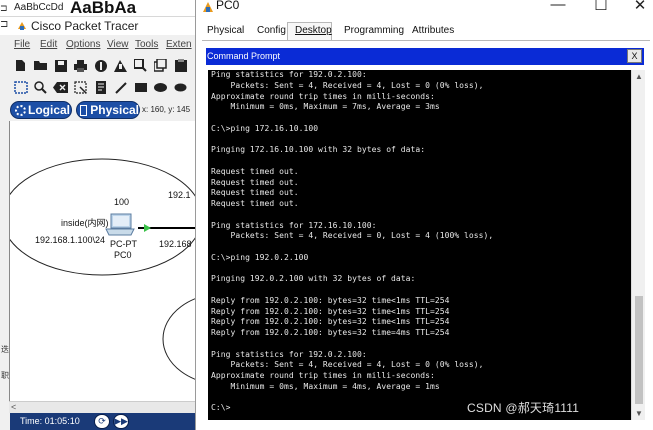 The width and height of the screenshot is (653, 430). I want to click on realtime-status-bar: Time: 01:05:10 ⟳ ▶▶, so click(102, 421).